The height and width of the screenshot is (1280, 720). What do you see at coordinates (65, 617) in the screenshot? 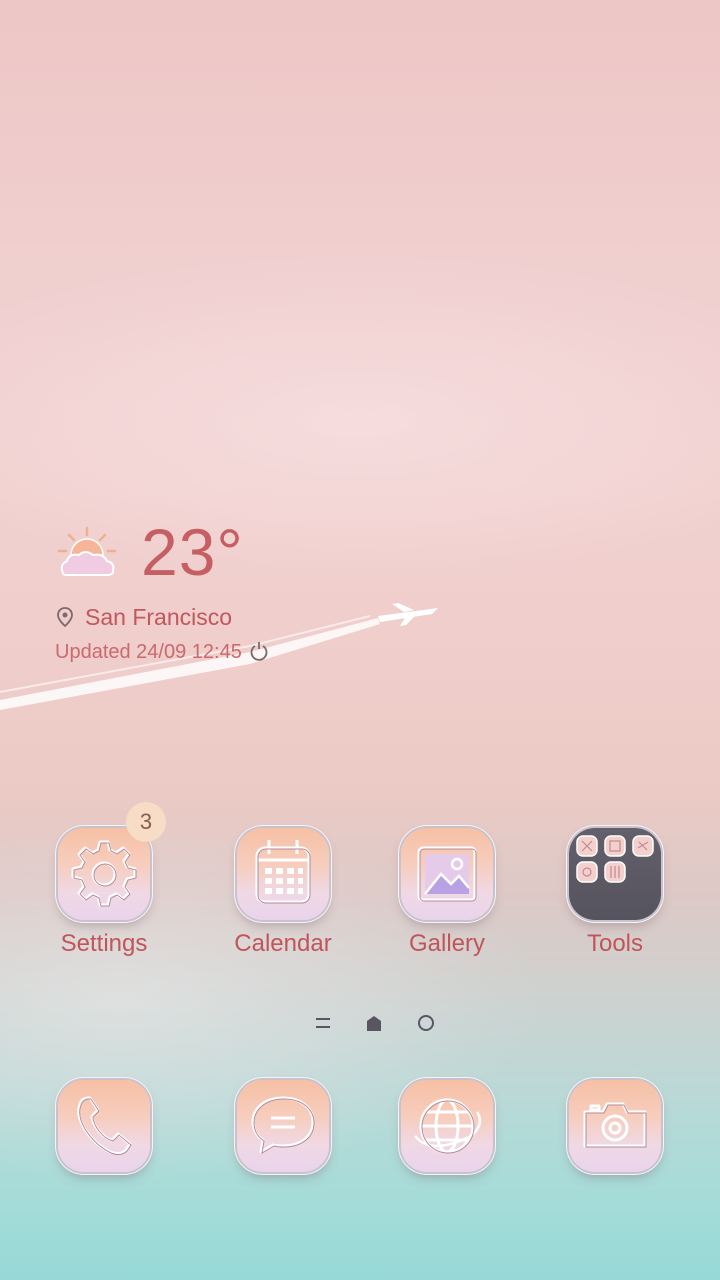
I see `location-pin-icon` at bounding box center [65, 617].